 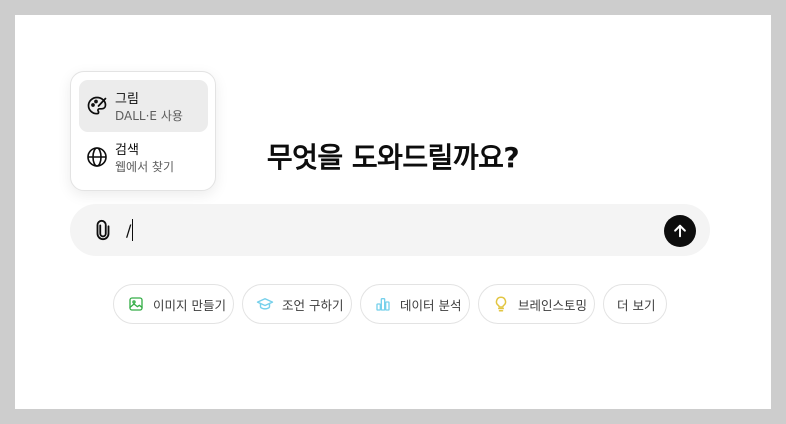 I want to click on tool-menu-item-image: 그림 DALL·E 사용, so click(x=143, y=106).